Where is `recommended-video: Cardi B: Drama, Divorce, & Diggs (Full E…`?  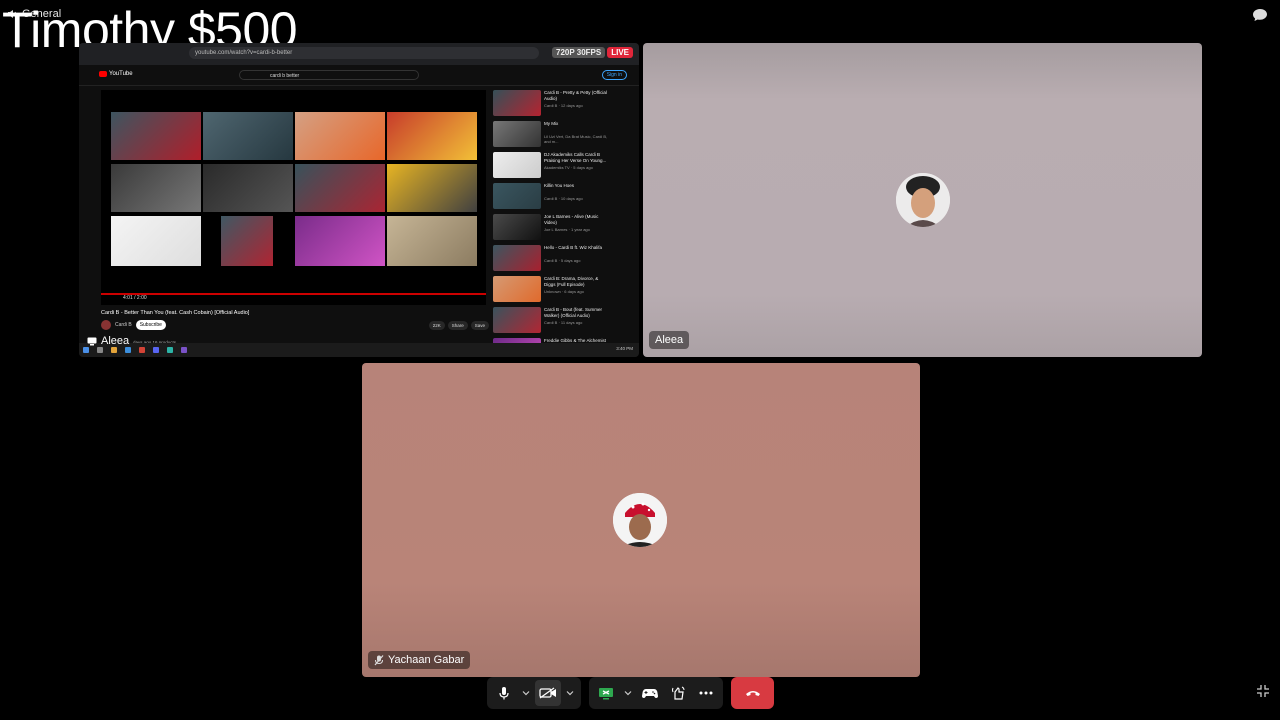
recommended-video: Cardi B: Drama, Divorce, & Diggs (Full E… is located at coordinates (563, 290).